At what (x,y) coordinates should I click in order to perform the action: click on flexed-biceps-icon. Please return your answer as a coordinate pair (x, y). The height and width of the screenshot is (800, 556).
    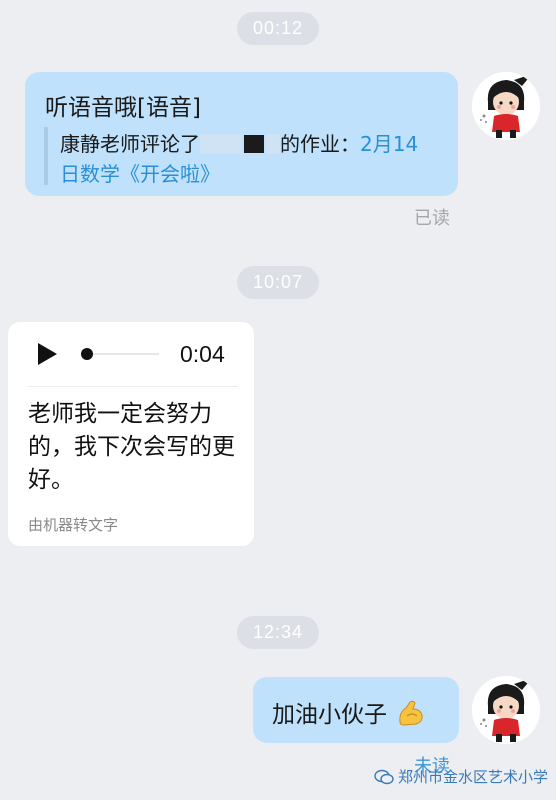
    Looking at the image, I should click on (411, 713).